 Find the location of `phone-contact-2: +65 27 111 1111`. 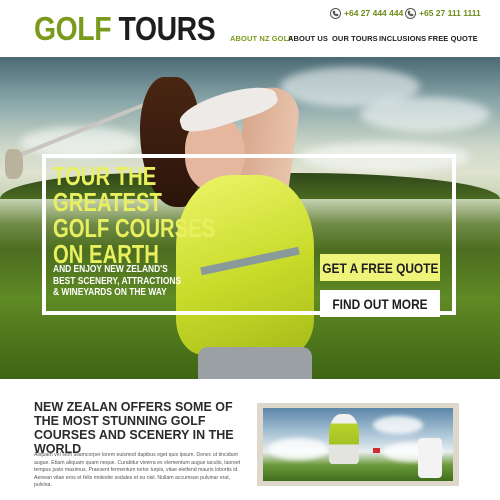

phone-contact-2: +65 27 111 1111 is located at coordinates (443, 13).